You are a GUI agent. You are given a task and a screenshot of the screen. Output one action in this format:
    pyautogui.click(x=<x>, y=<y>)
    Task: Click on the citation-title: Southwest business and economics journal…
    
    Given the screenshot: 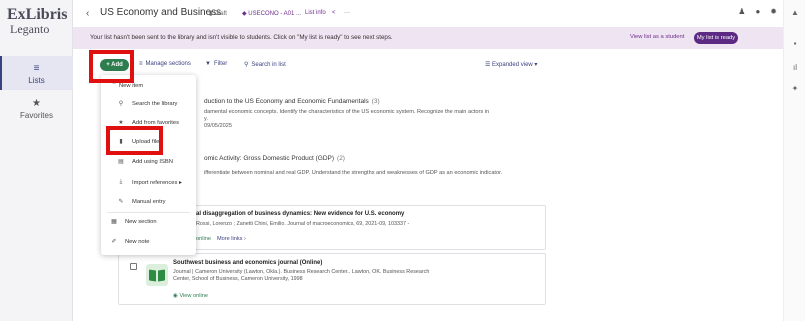 What is the action you would take?
    pyautogui.click(x=247, y=263)
    